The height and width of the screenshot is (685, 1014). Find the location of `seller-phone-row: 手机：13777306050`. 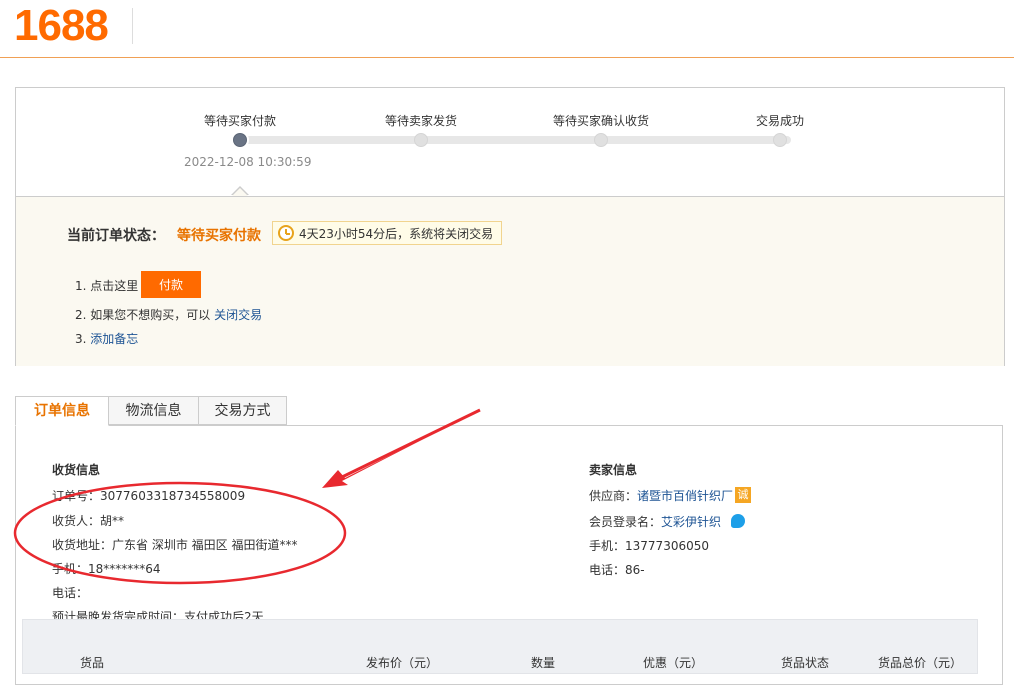

seller-phone-row: 手机：13777306050 is located at coordinates (649, 545).